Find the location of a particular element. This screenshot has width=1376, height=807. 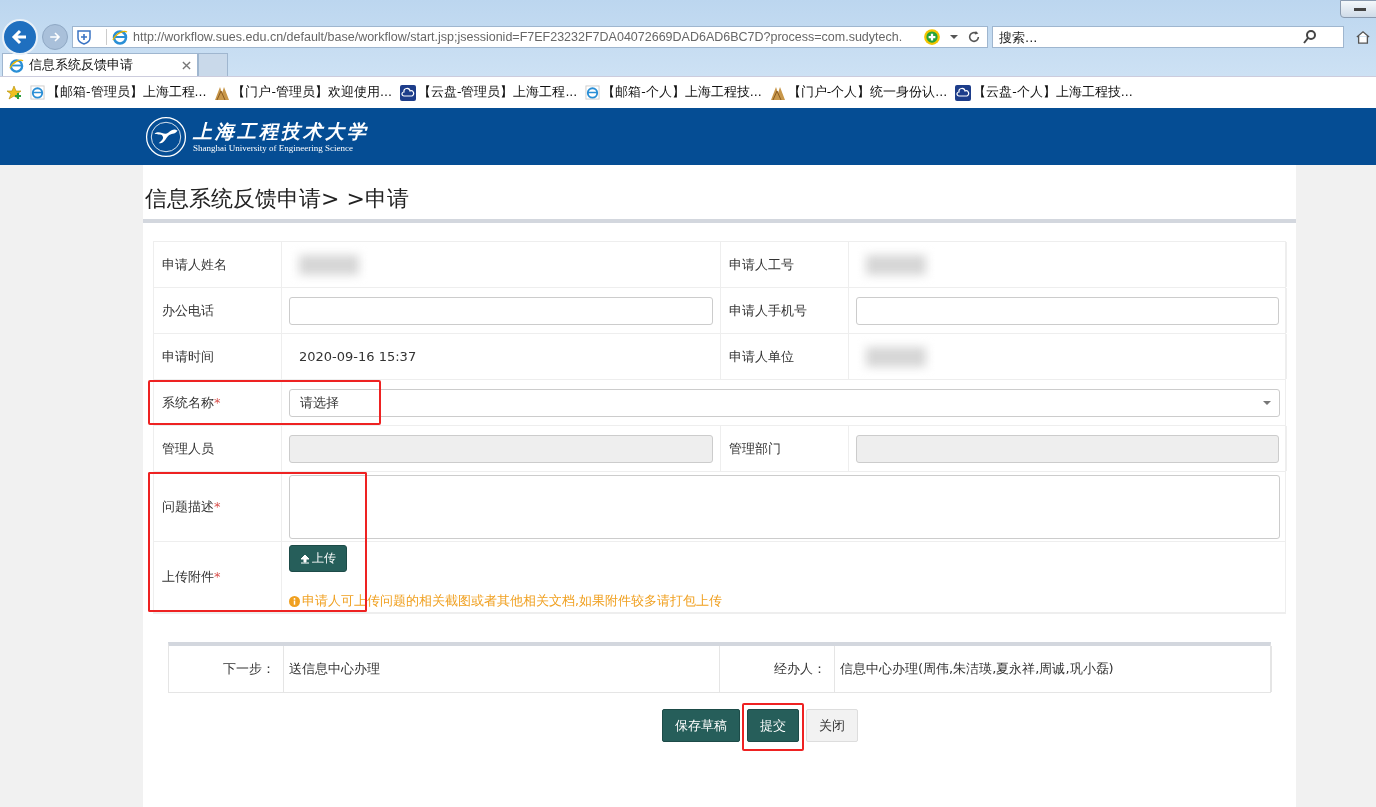

footer-value: 信息中心办理(周伟,朱洁瑛,夏永祥,周诚,巩小磊) is located at coordinates (977, 669).